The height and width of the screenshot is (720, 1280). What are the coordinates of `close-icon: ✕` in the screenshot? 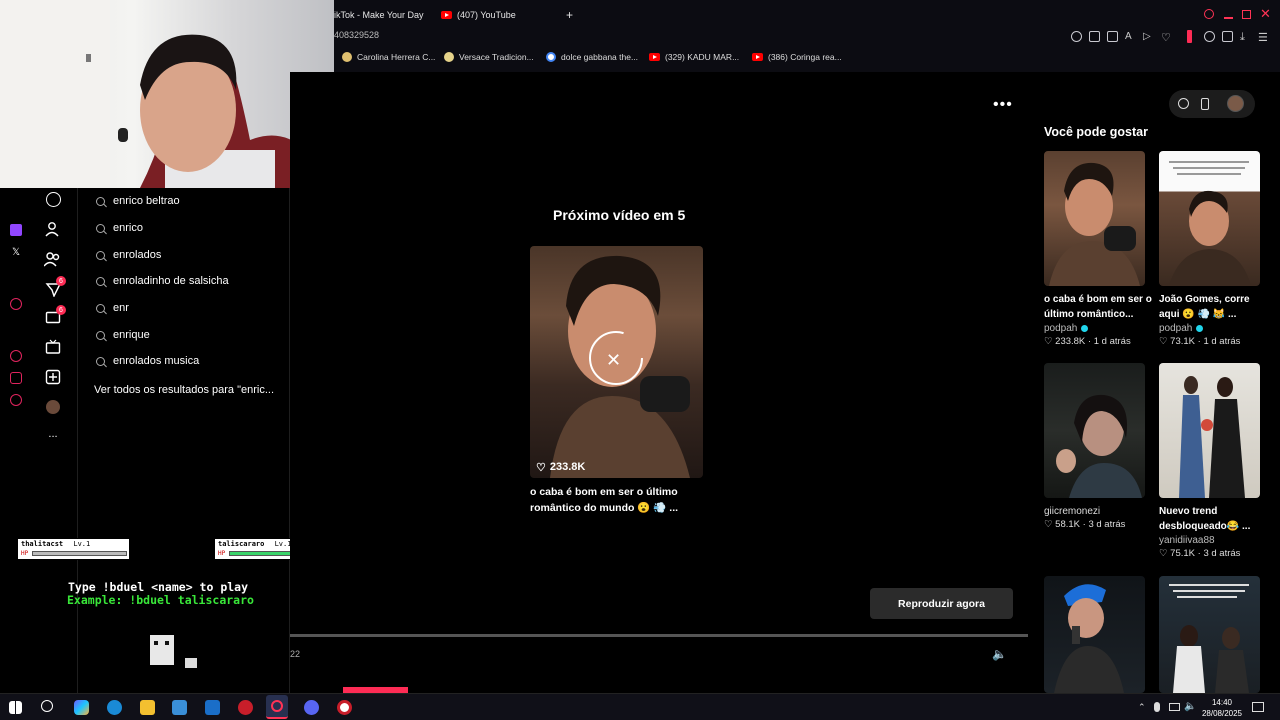 It's located at (1265, 14).